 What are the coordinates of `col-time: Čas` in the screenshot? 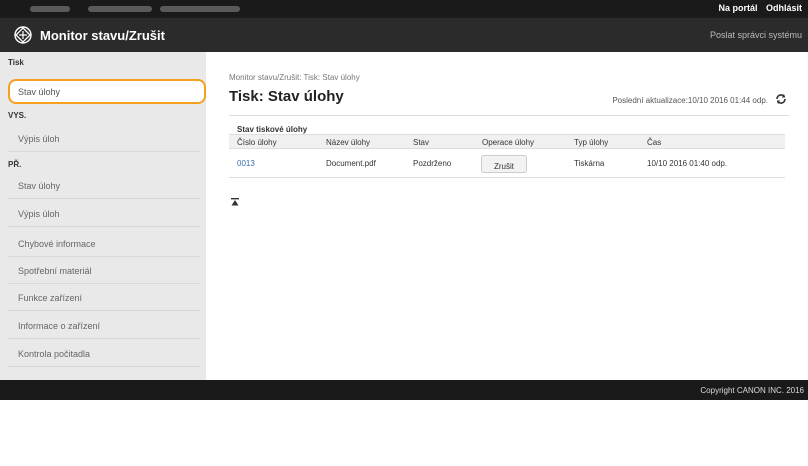 It's located at (654, 142).